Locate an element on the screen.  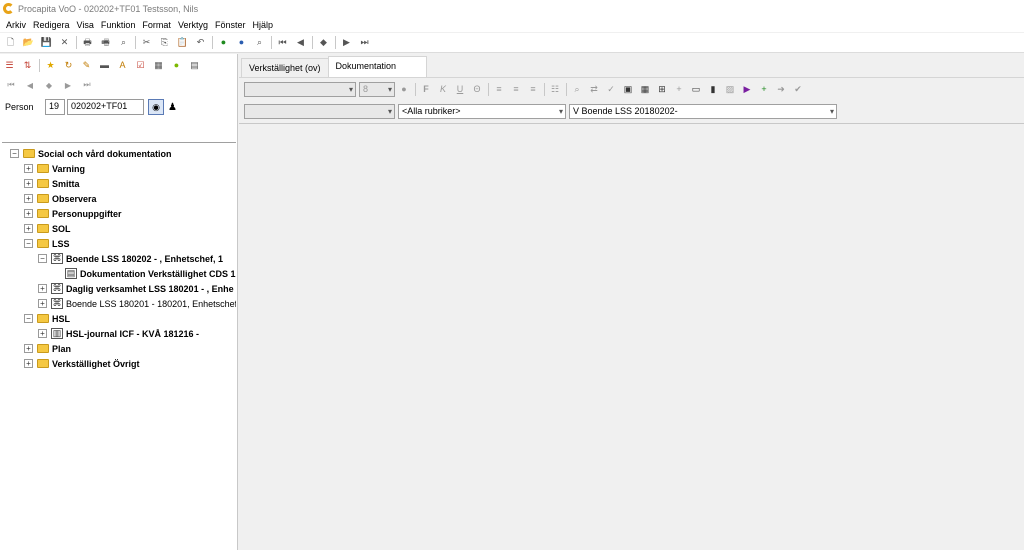
tree-item: + ▥ HSL-journal ICF - KVÅ 181216 - is located at coordinates (119, 333).